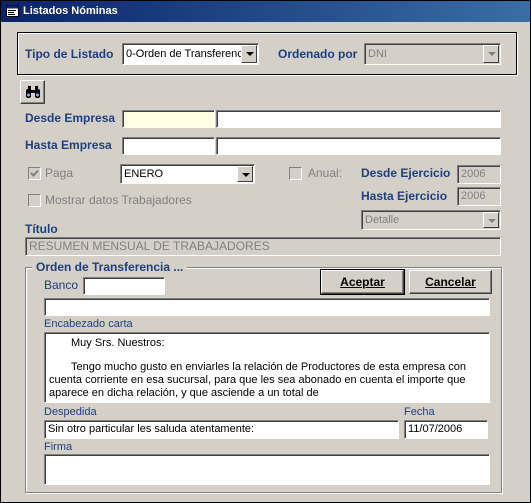 The width and height of the screenshot is (531, 503). What do you see at coordinates (118, 200) in the screenshot?
I see `mostrar-datos-label: Mostrar datos Trabajadores` at bounding box center [118, 200].